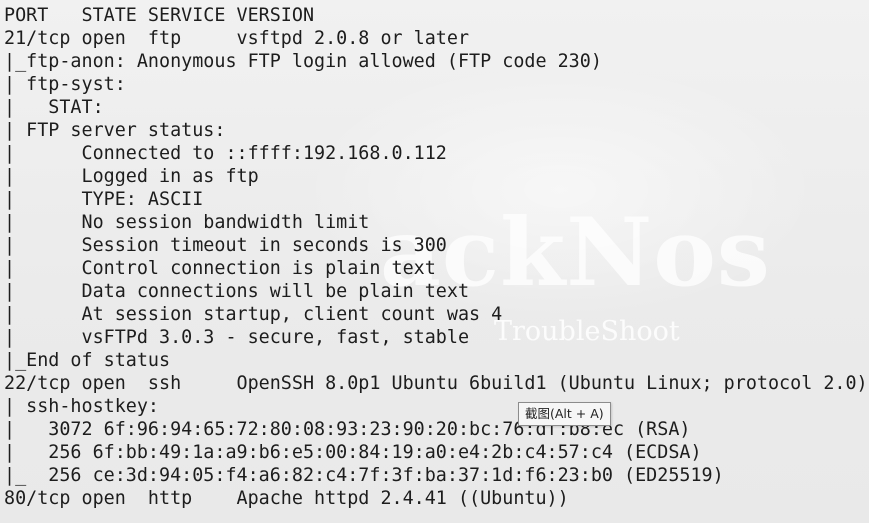 The height and width of the screenshot is (523, 869). I want to click on terminal-line: | At session startup, client count was 4, so click(253, 314).